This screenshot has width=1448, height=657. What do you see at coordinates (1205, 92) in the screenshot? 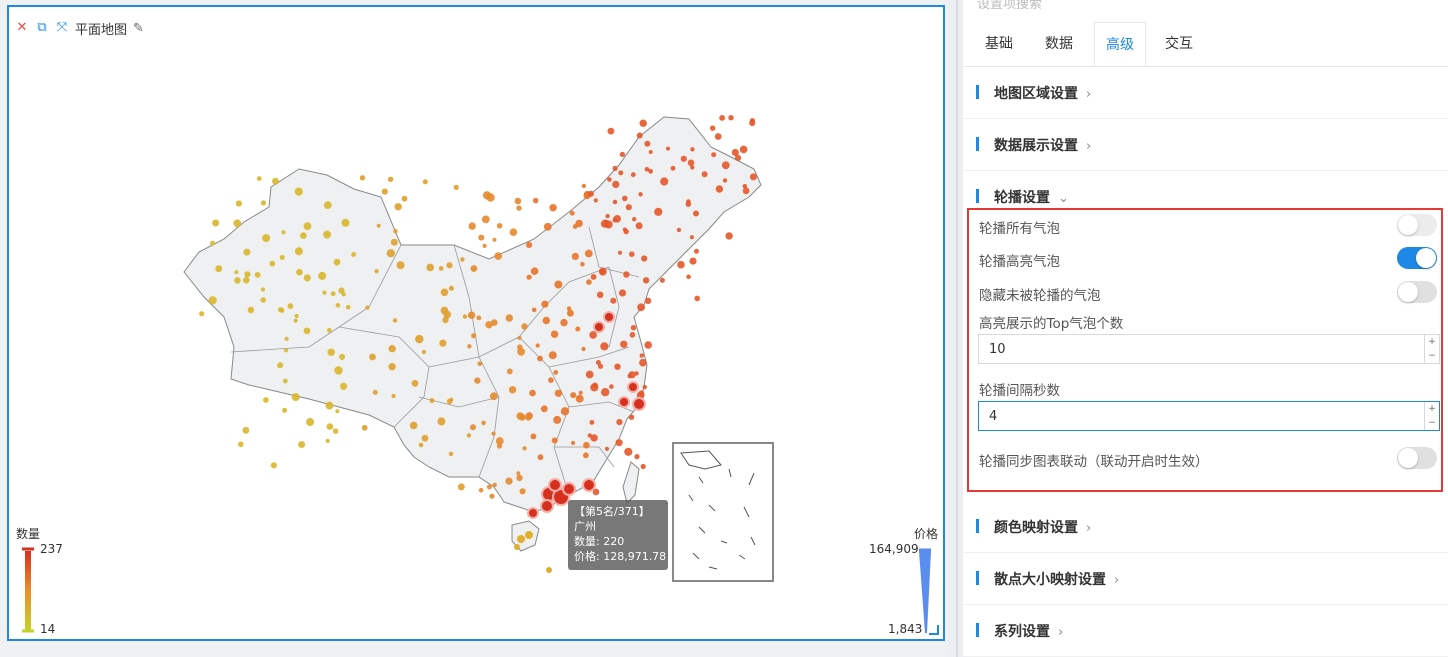
I see `section-map-region: 地图区域设置 ›` at bounding box center [1205, 92].